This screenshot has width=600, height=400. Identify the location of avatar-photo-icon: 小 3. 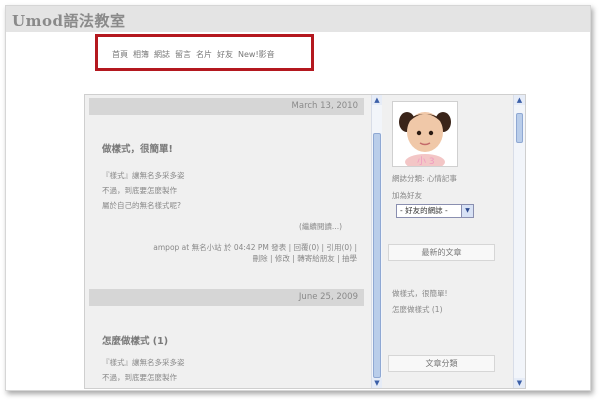
(425, 134).